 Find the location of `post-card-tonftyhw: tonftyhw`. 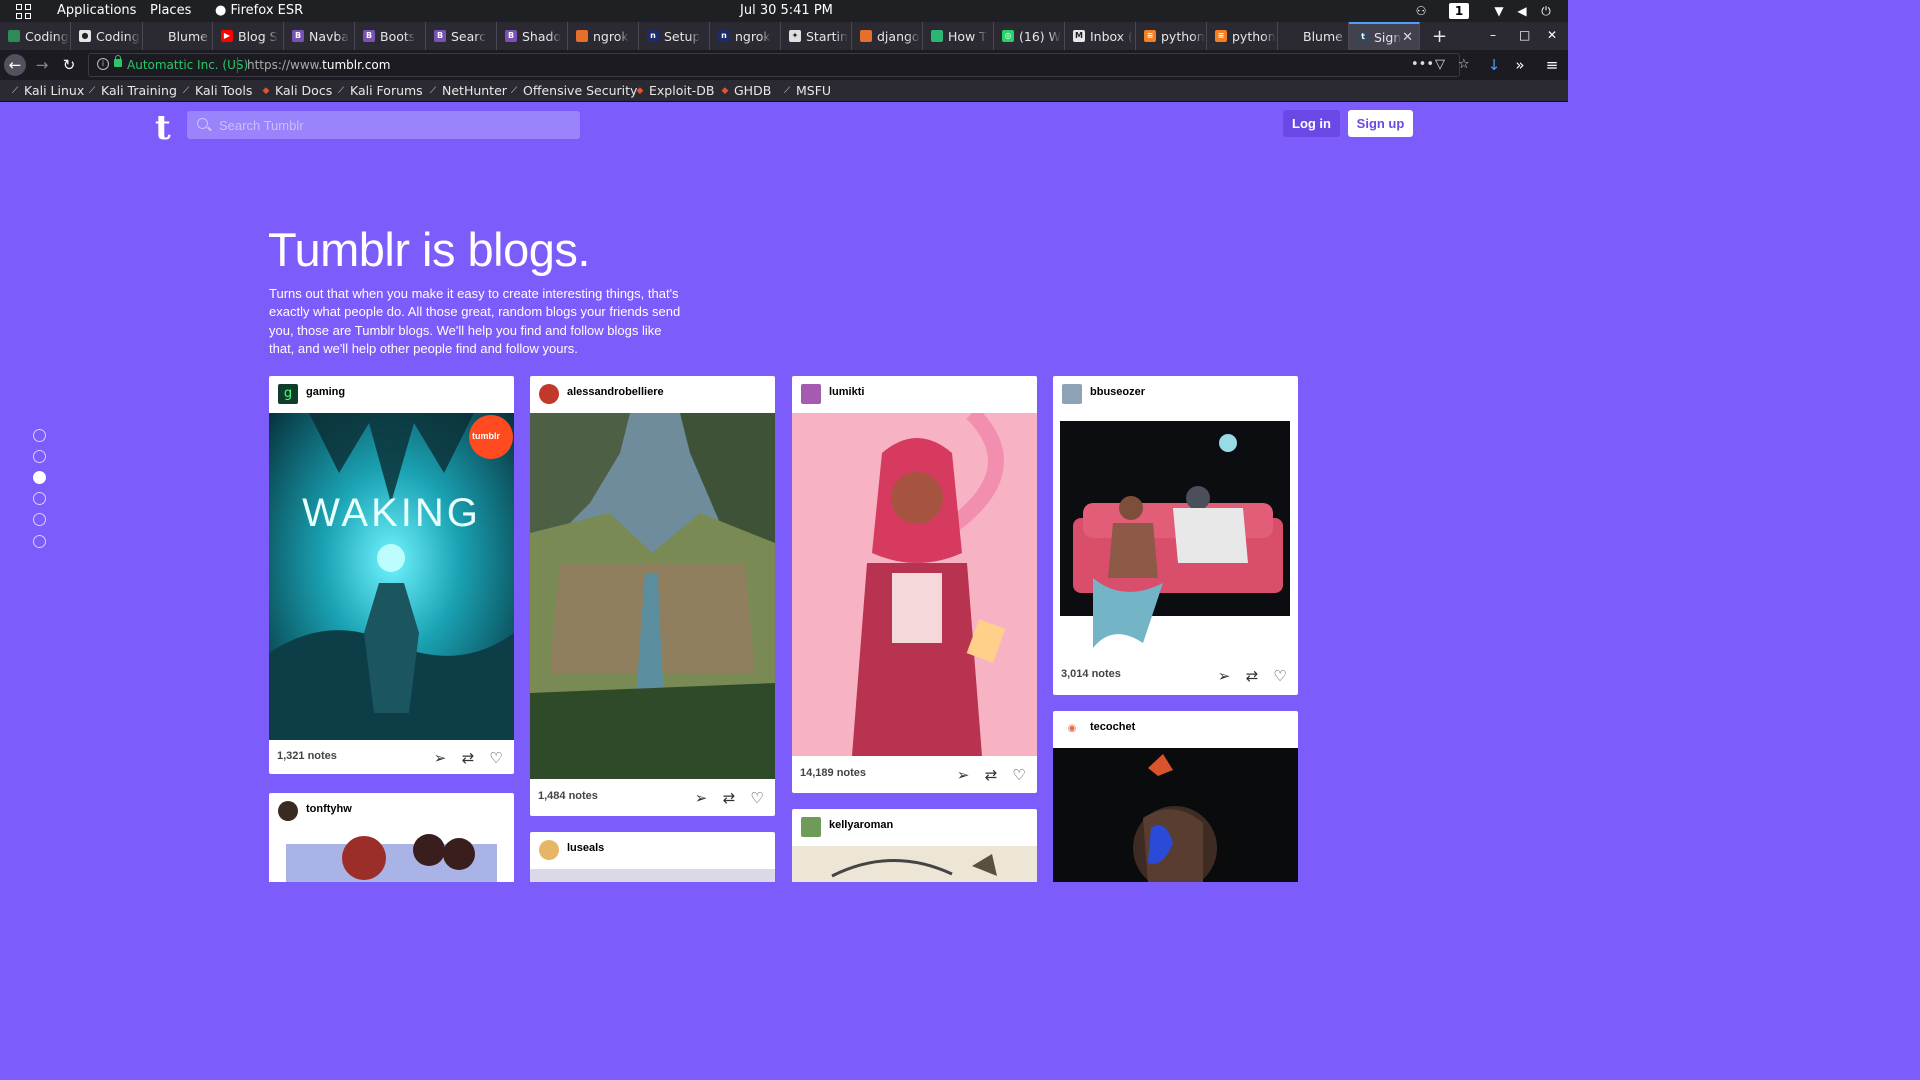

post-card-tonftyhw: tonftyhw is located at coordinates (391, 837).